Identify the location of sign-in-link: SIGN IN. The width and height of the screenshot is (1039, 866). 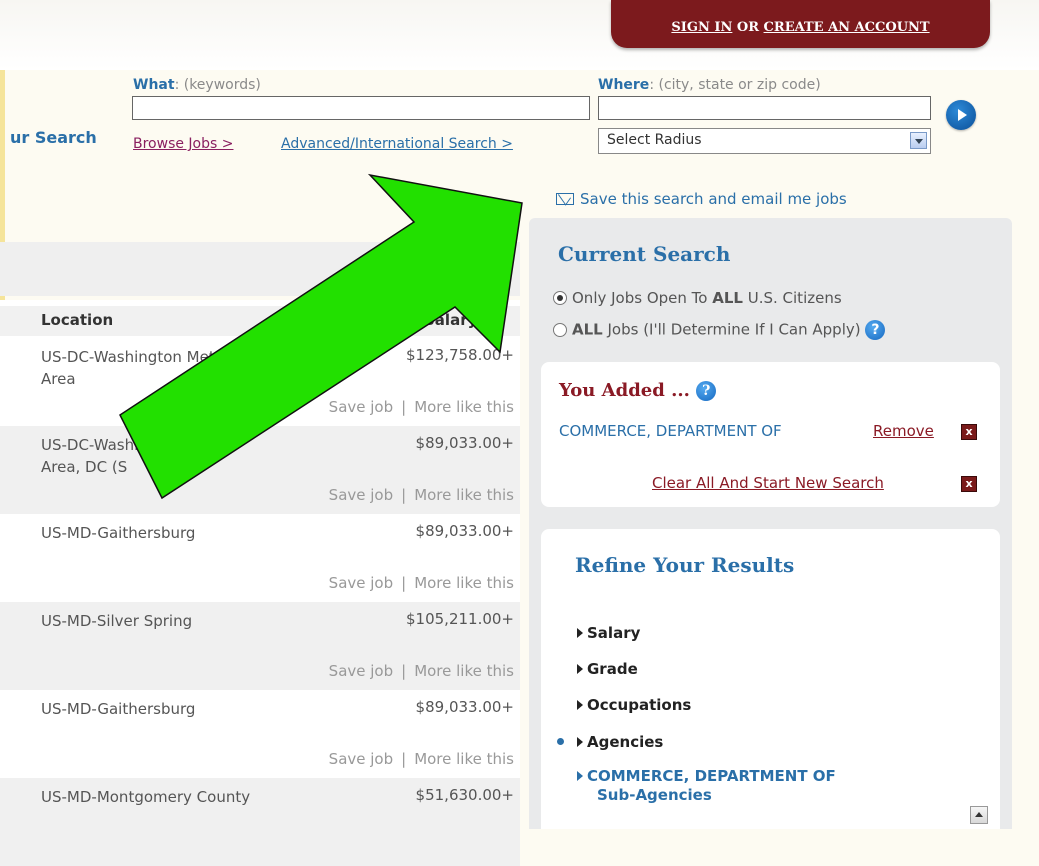
(701, 27).